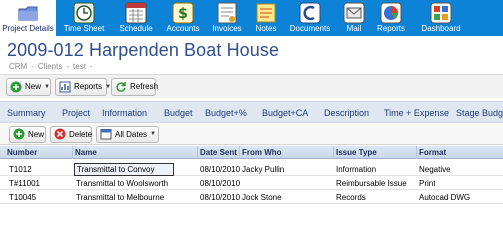 The width and height of the screenshot is (503, 240). Describe the element at coordinates (20, 169) in the screenshot. I see `cell-number: T1012` at that location.